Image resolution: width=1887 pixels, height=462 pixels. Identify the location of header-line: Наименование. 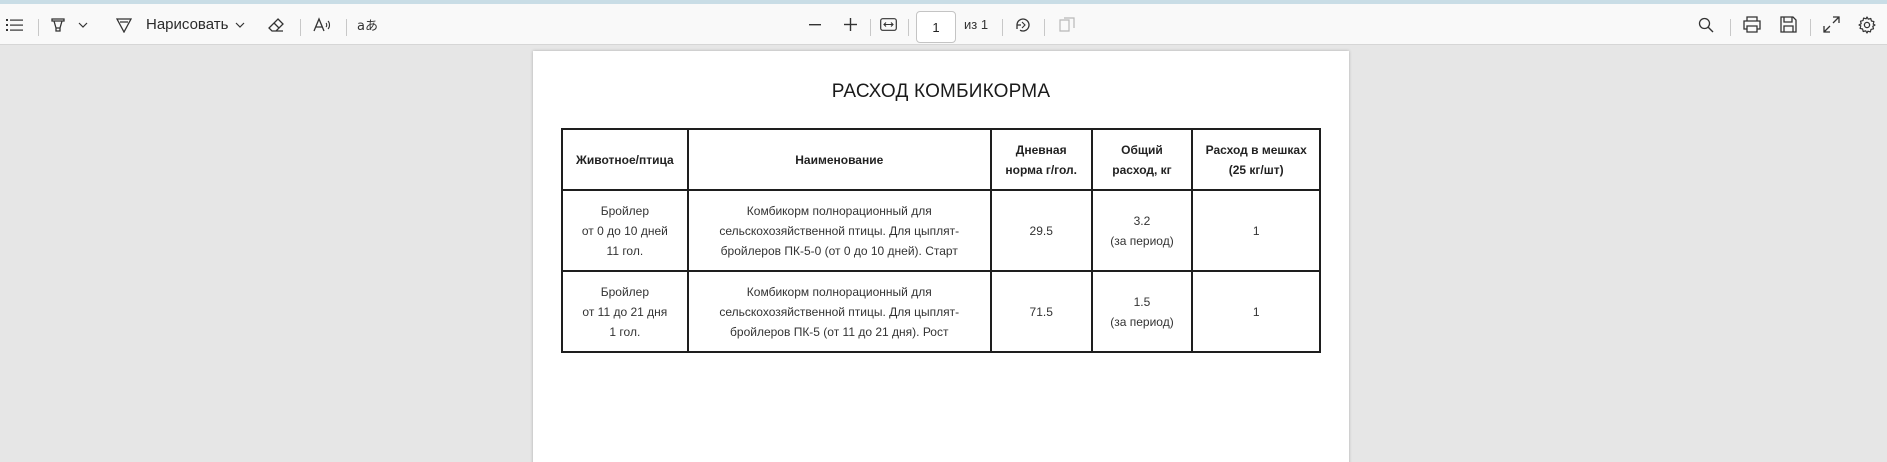
(839, 159).